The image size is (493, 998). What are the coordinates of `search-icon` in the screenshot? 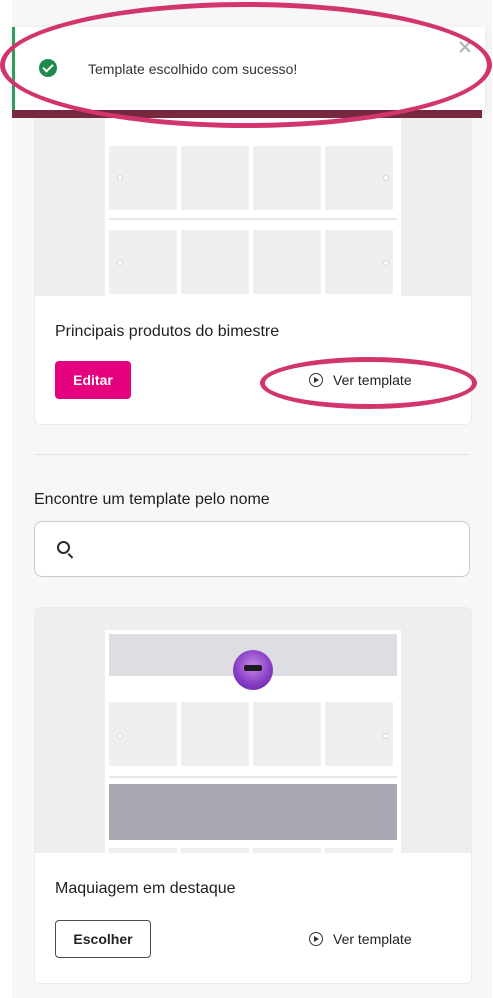 It's located at (63, 547).